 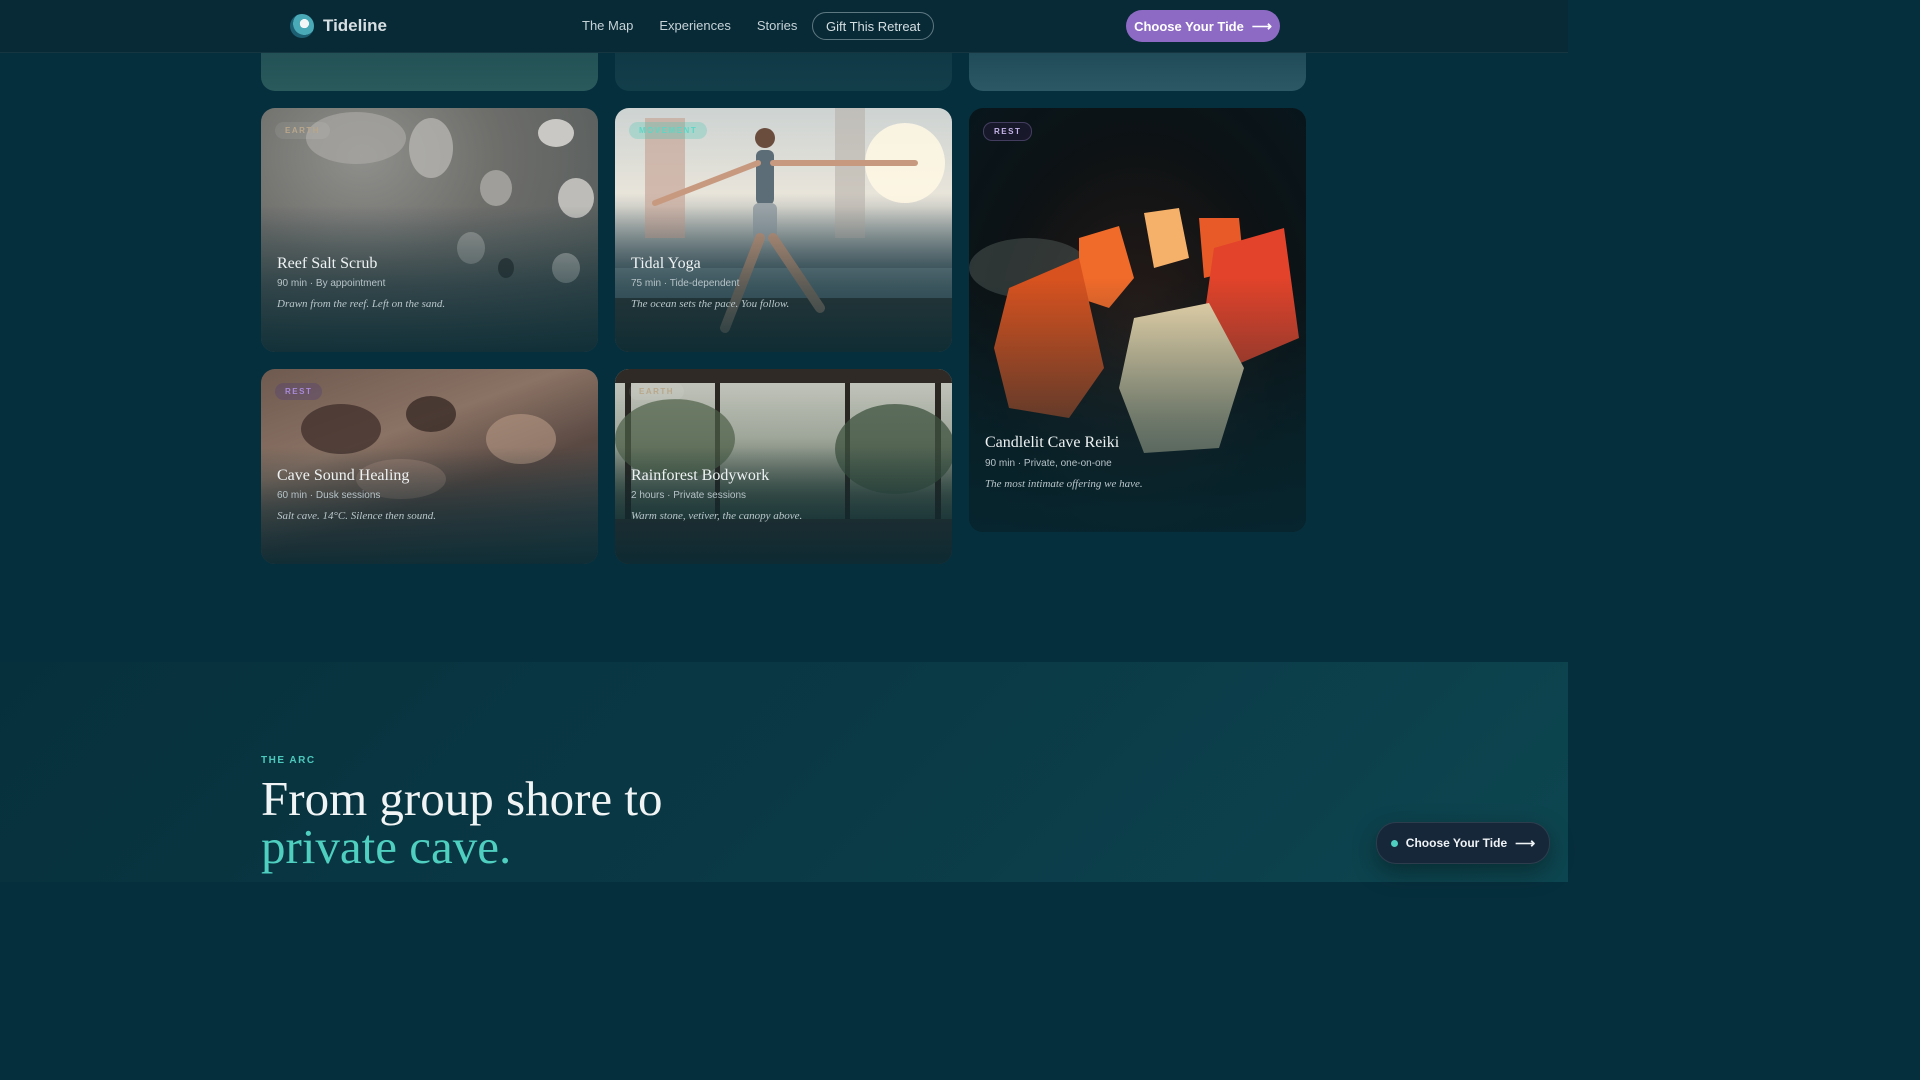 I want to click on header-cta-button: Choose Your Tide ⟶, so click(x=1203, y=26).